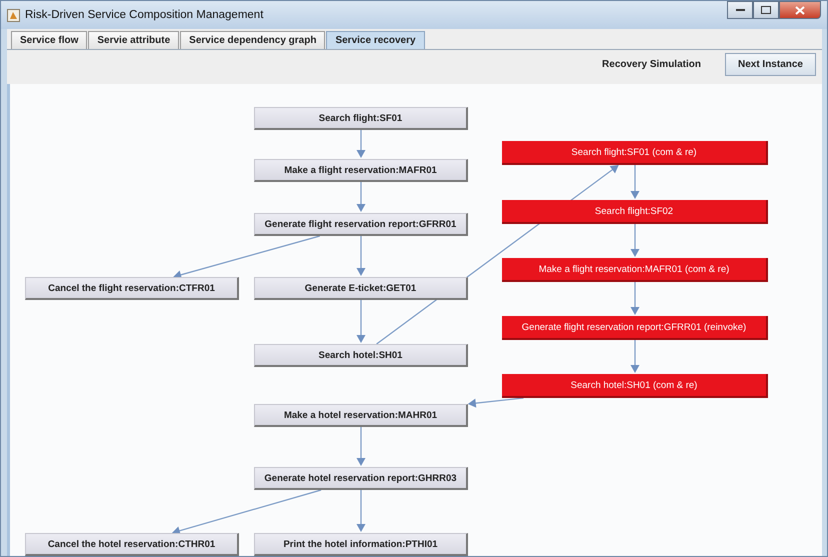 This screenshot has height=557, width=828. I want to click on service-node: Generate flight reservation report:GFRR01, so click(361, 224).